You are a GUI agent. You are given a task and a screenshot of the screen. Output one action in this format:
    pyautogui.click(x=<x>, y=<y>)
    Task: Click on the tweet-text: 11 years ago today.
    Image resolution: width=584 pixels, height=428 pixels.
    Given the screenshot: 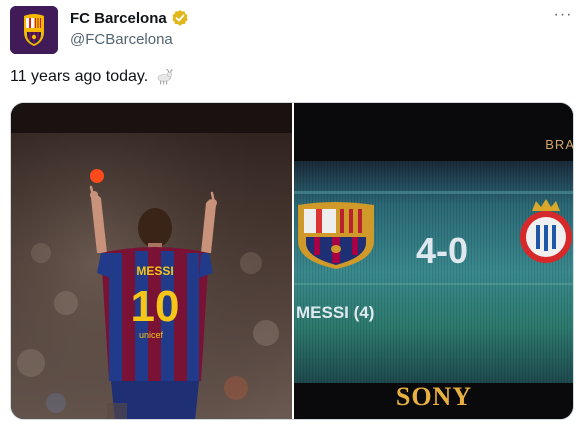 What is the action you would take?
    pyautogui.click(x=79, y=76)
    